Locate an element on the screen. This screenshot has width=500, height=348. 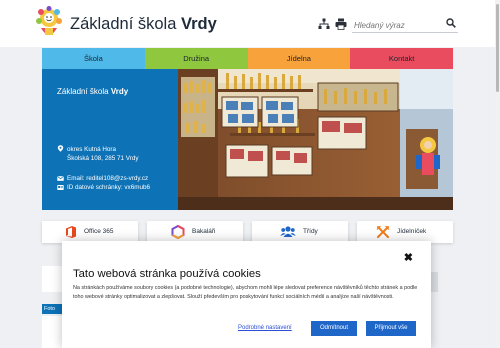
cutlery-icon is located at coordinates (383, 231).